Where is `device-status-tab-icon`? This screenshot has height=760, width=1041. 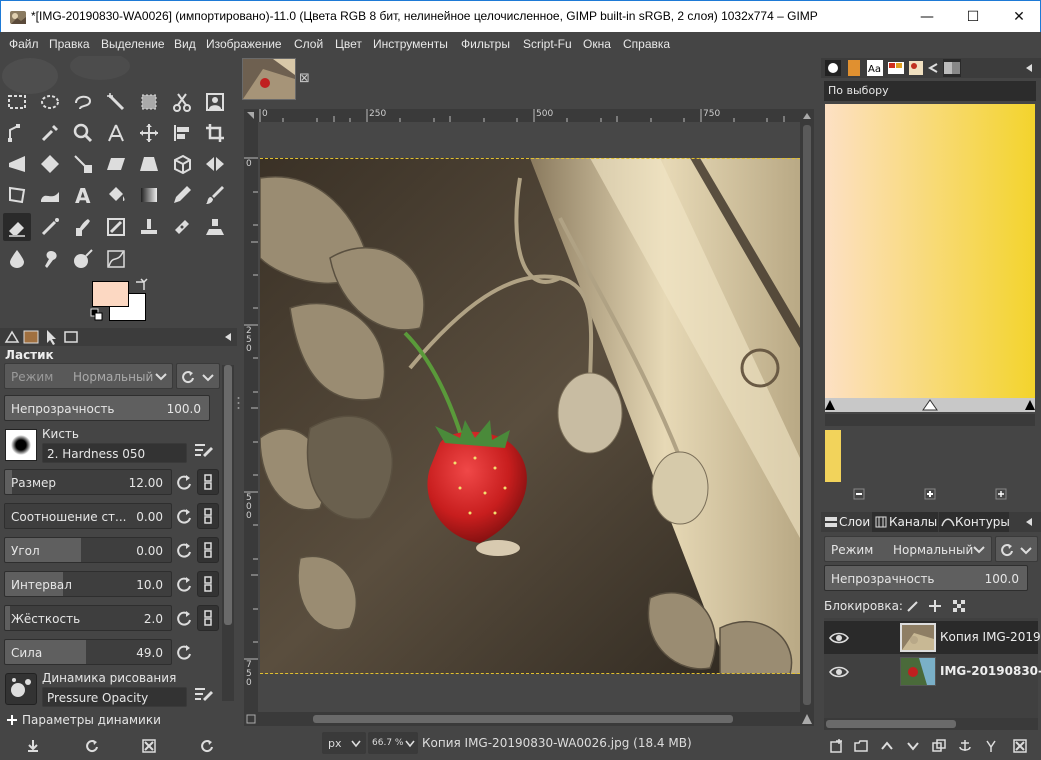 device-status-tab-icon is located at coordinates (31, 337).